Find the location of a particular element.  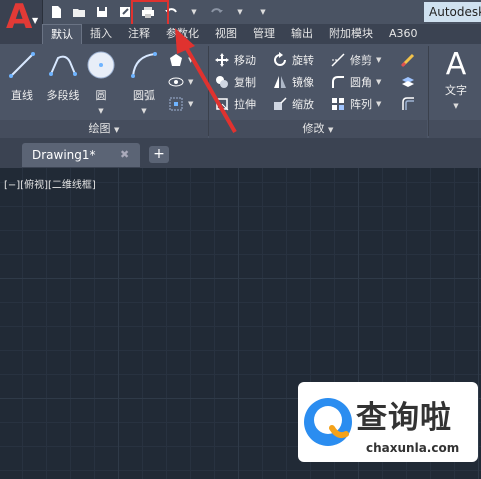

customize-qat-button: ▼ is located at coordinates (263, 12).